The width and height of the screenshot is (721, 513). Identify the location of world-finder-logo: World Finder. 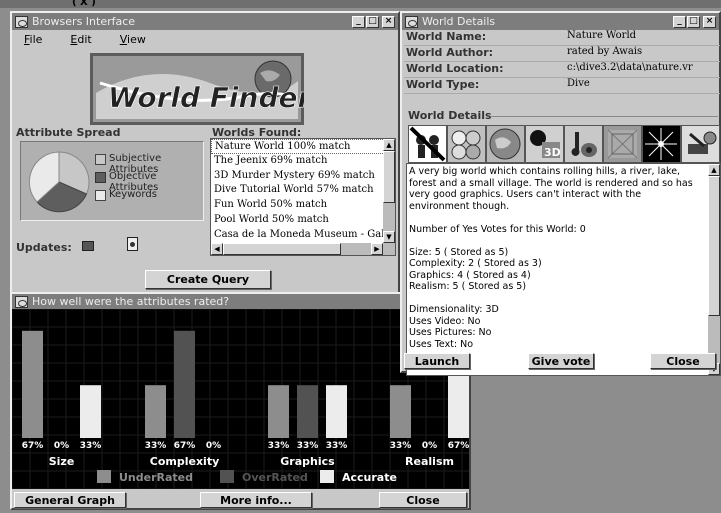
(202, 89).